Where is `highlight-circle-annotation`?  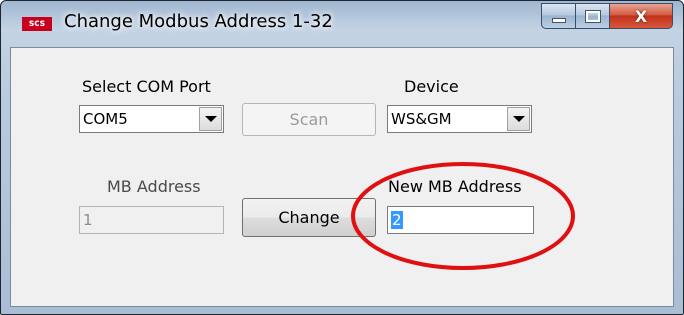
highlight-circle-annotation is located at coordinates (463, 216).